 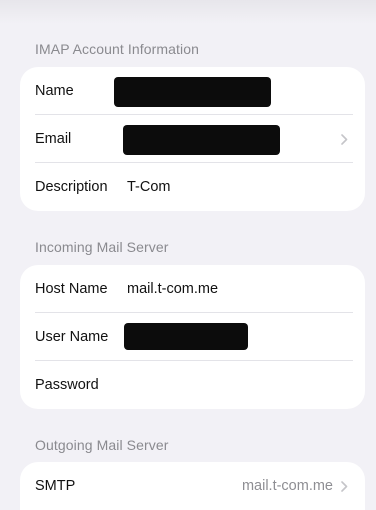 I want to click on name-value-redacted, so click(x=192, y=92).